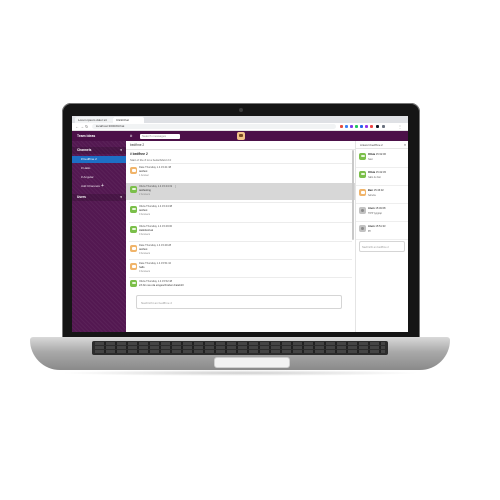 Image resolution: width=500 pixels, height=500 pixels. What do you see at coordinates (102, 186) in the screenshot?
I see `add-channel-icon: +` at bounding box center [102, 186].